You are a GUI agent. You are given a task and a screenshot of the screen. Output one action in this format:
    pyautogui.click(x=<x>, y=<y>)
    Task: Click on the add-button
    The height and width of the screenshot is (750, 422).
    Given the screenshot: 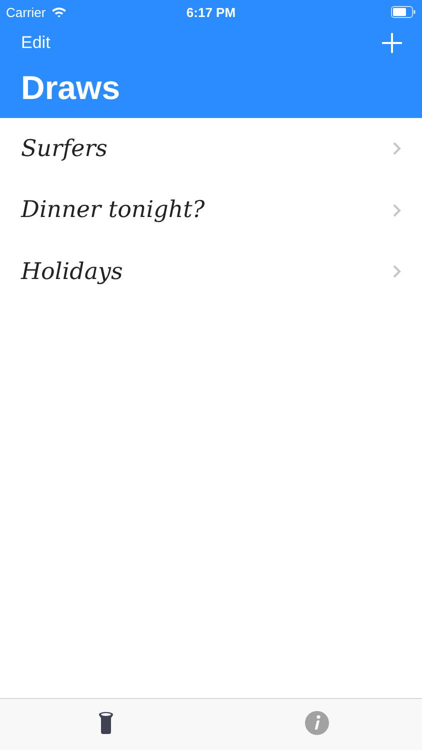 What is the action you would take?
    pyautogui.click(x=392, y=43)
    